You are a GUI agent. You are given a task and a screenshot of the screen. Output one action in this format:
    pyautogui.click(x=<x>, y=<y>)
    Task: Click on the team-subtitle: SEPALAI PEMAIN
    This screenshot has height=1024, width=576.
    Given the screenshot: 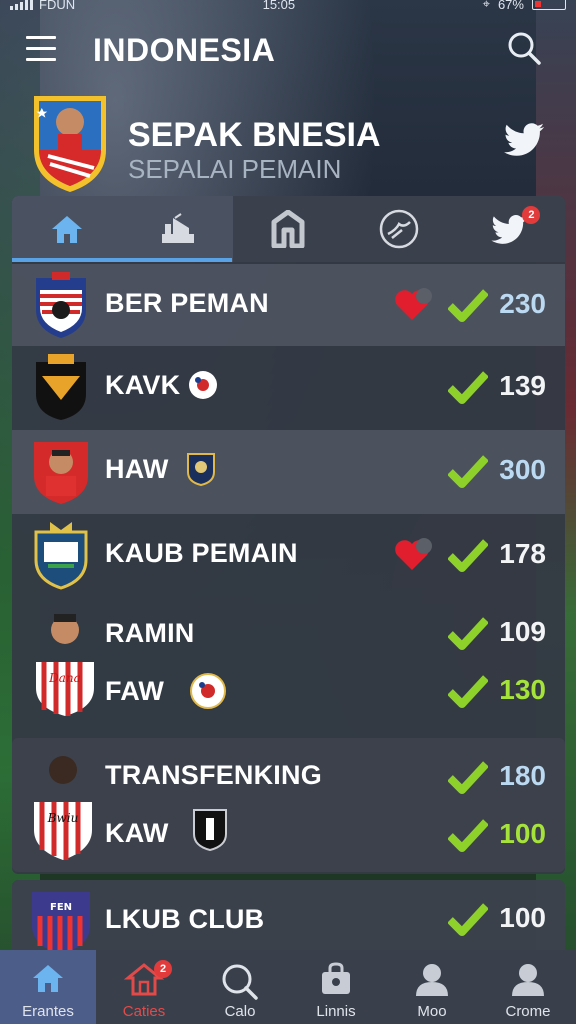 What is the action you would take?
    pyautogui.click(x=235, y=169)
    